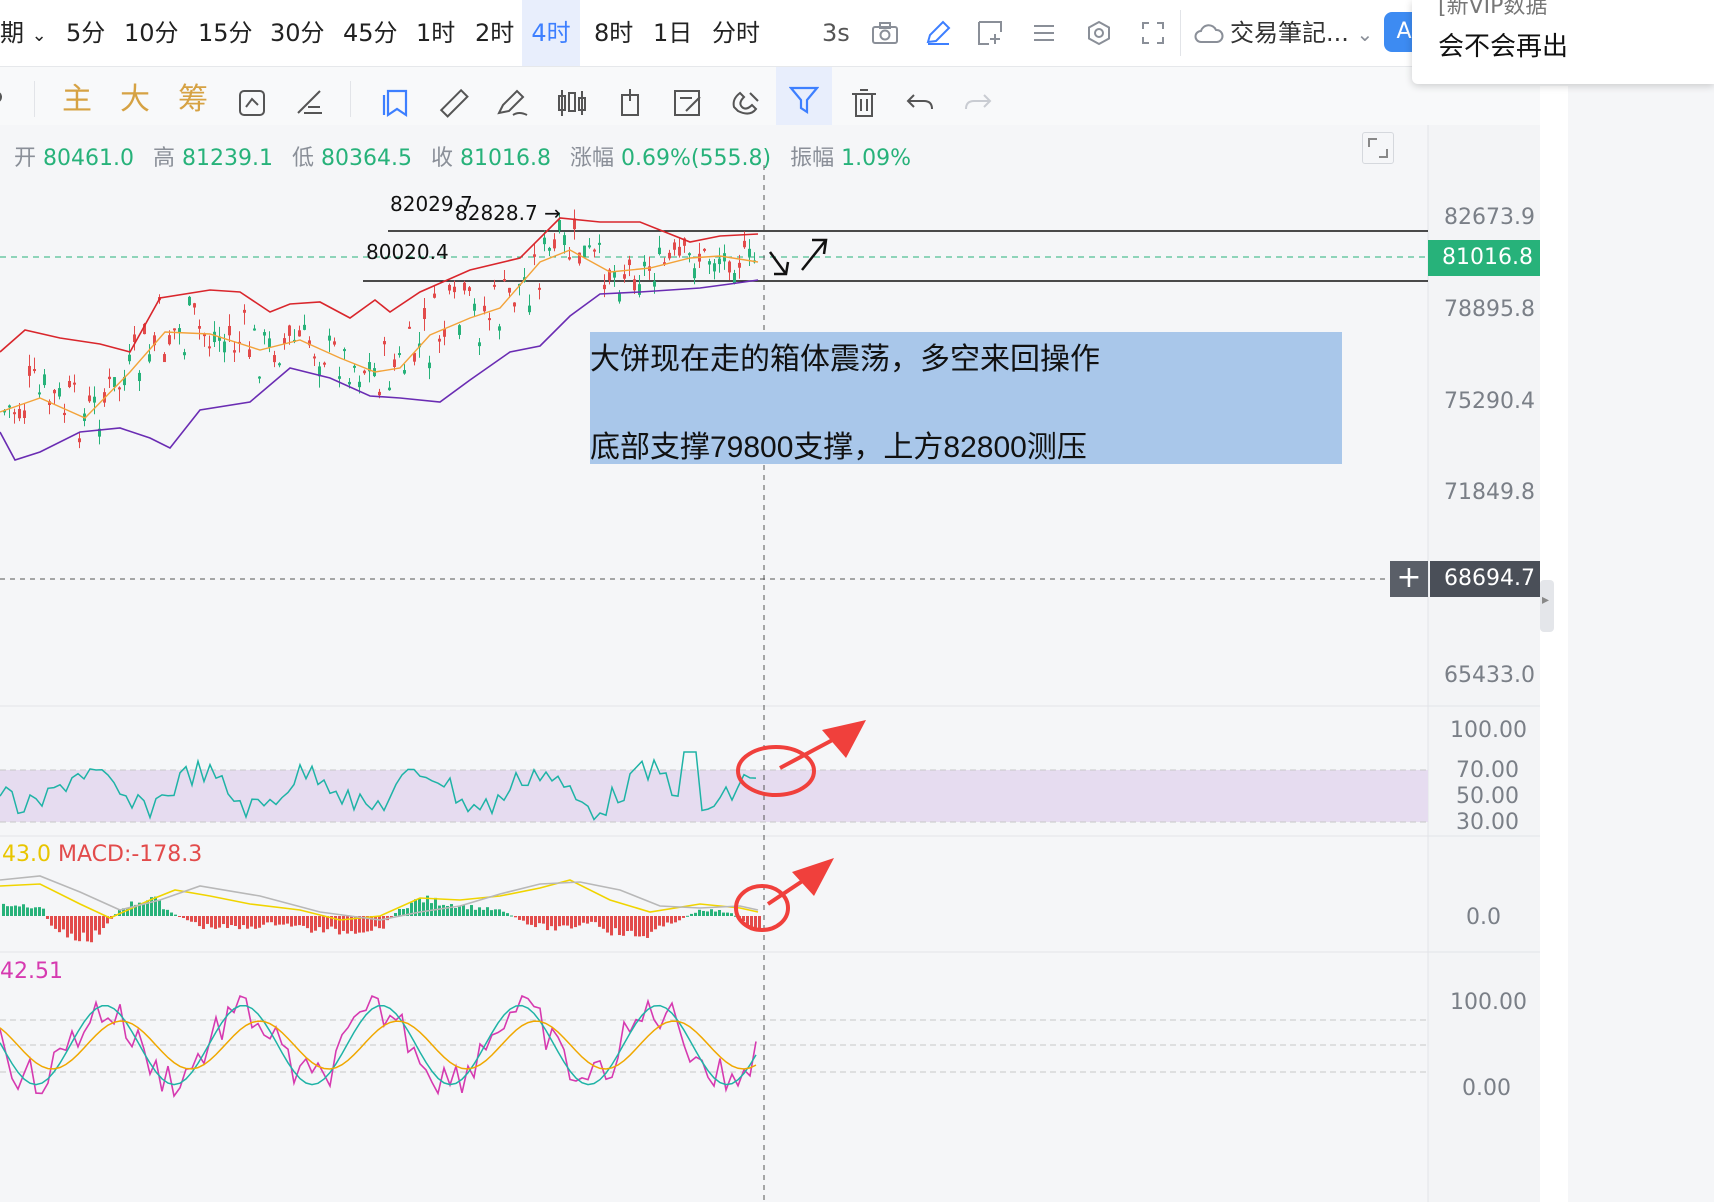 The image size is (1714, 1202). I want to click on draw-pen-icon, so click(512, 103).